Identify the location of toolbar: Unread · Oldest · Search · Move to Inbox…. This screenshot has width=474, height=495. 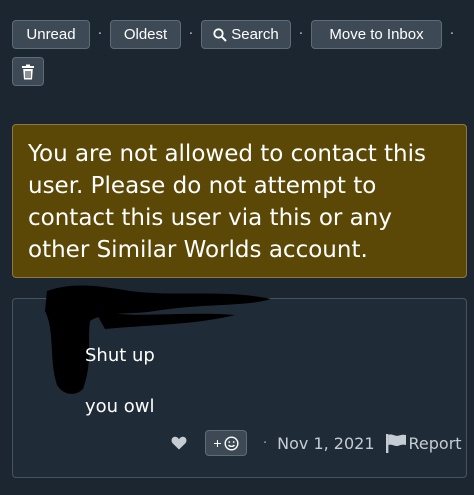
(237, 53).